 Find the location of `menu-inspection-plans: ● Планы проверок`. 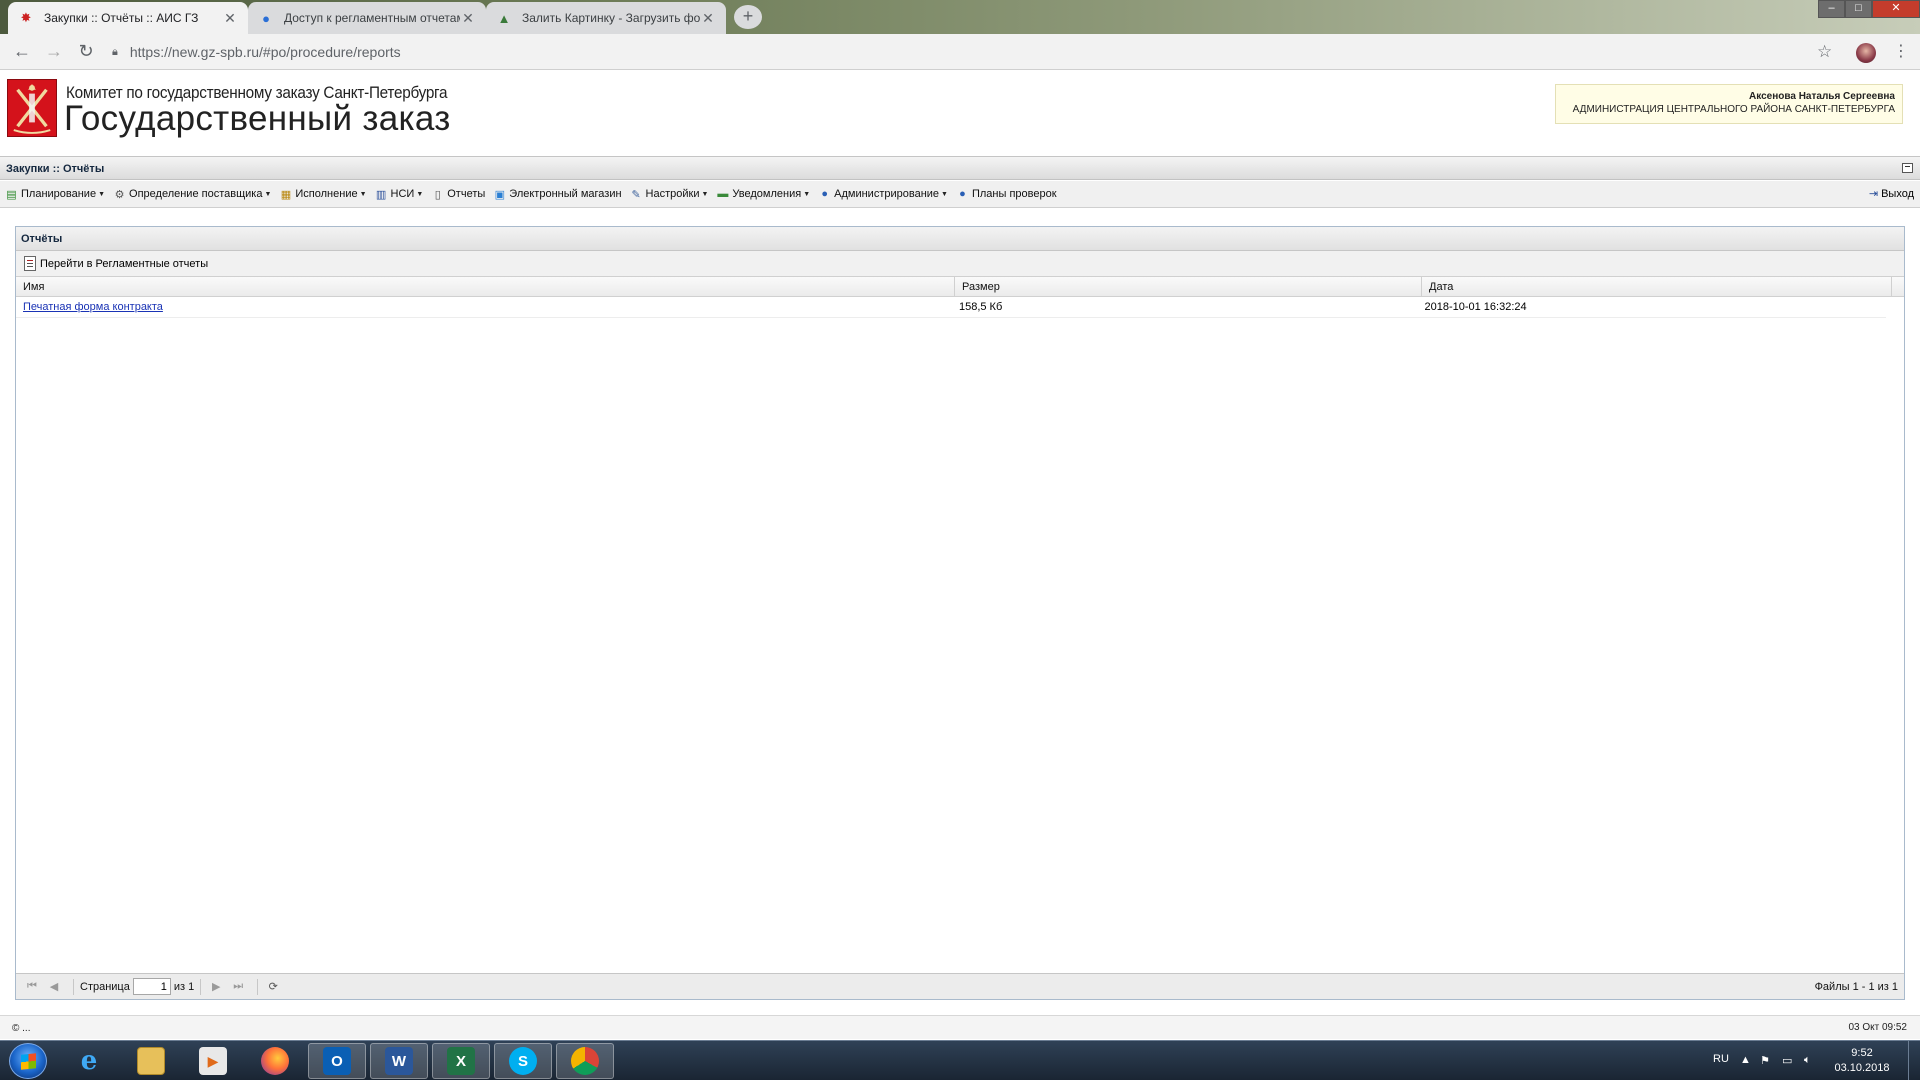

menu-inspection-plans: ● Планы проверок is located at coordinates (1005, 194).